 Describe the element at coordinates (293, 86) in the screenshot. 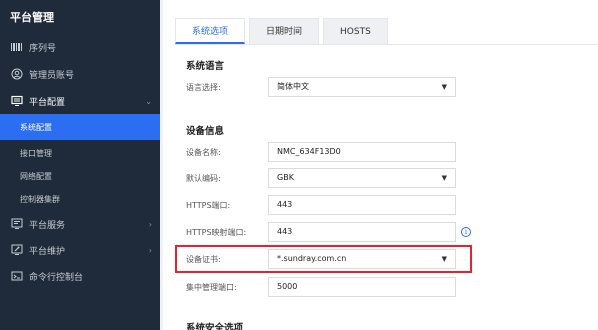

I see `language-value: 简体中文` at that location.